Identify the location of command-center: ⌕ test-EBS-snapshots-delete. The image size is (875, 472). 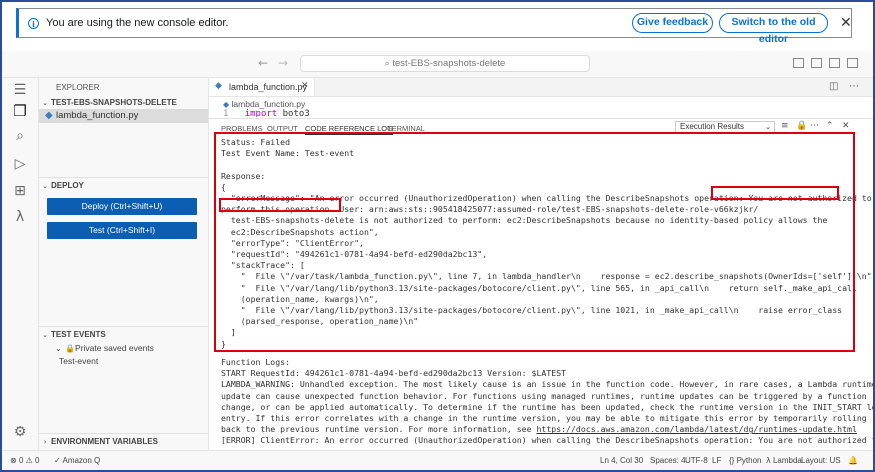
(445, 63).